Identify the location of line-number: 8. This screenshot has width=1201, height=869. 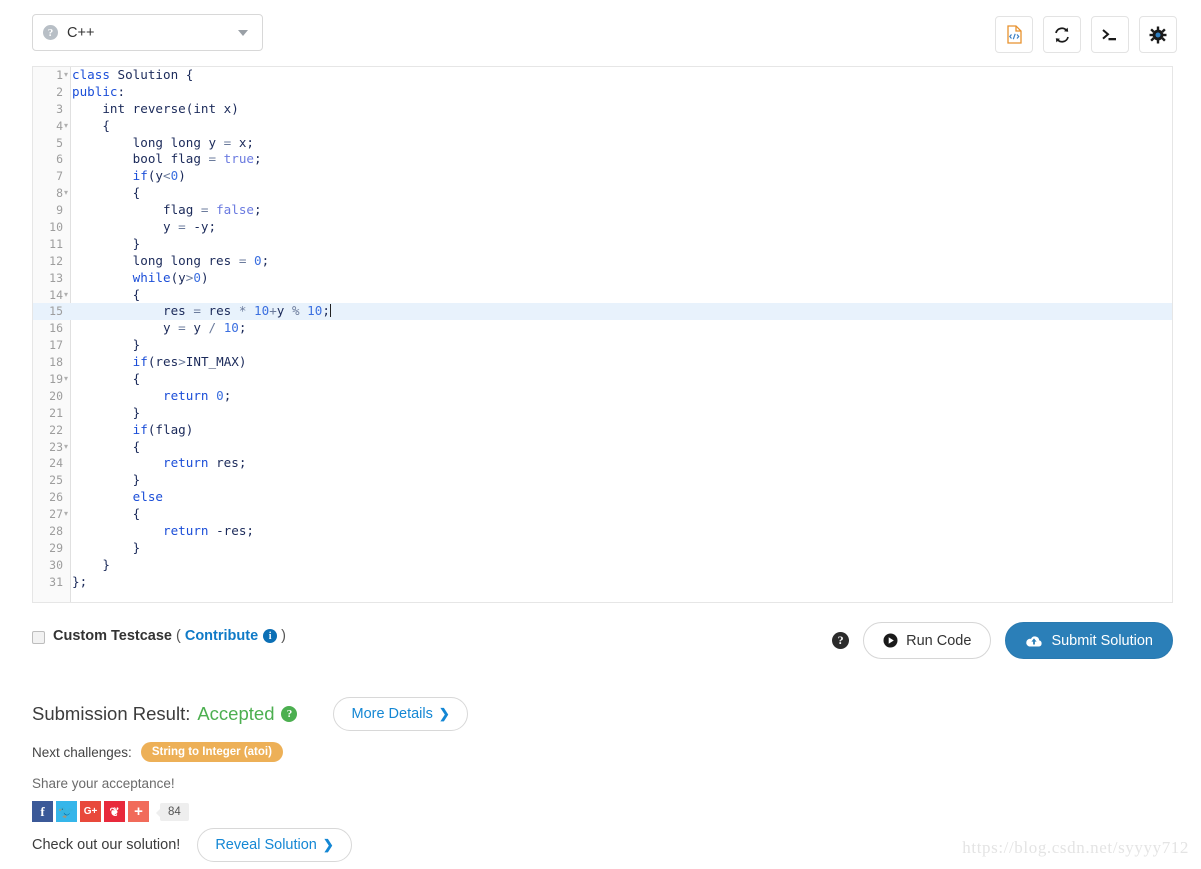
(59, 193).